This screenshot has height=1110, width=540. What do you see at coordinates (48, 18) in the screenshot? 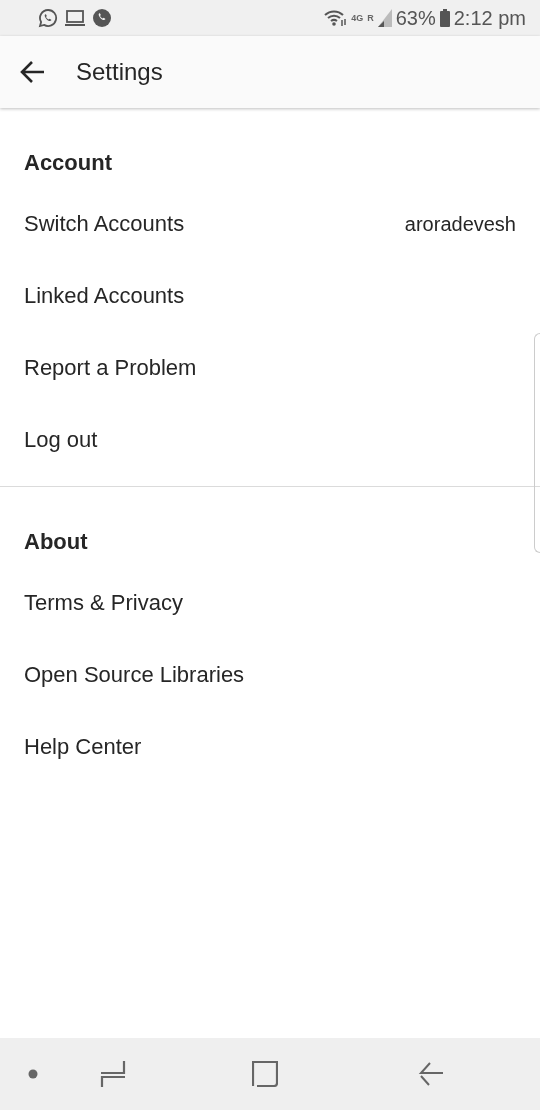
I see `whatsapp-icon` at bounding box center [48, 18].